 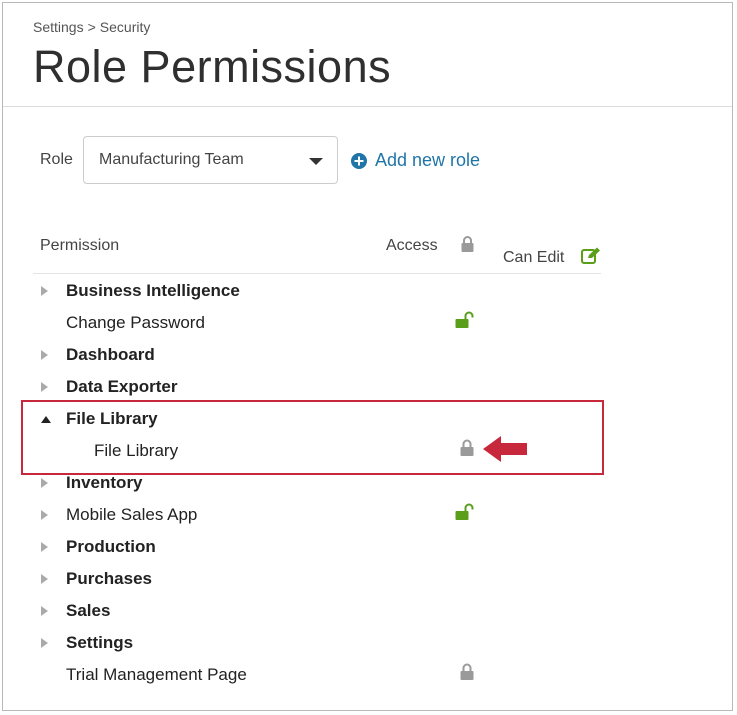 I want to click on page-title: Role Permissions, so click(x=212, y=66).